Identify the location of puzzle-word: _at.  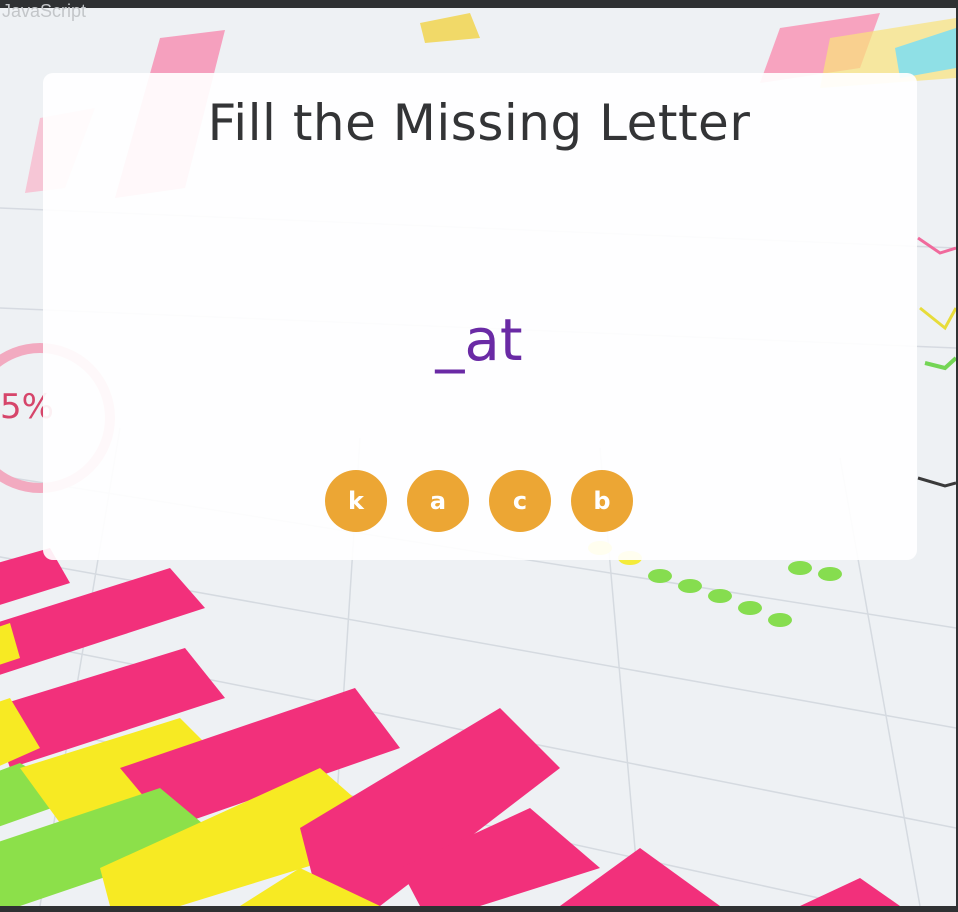
(479, 340).